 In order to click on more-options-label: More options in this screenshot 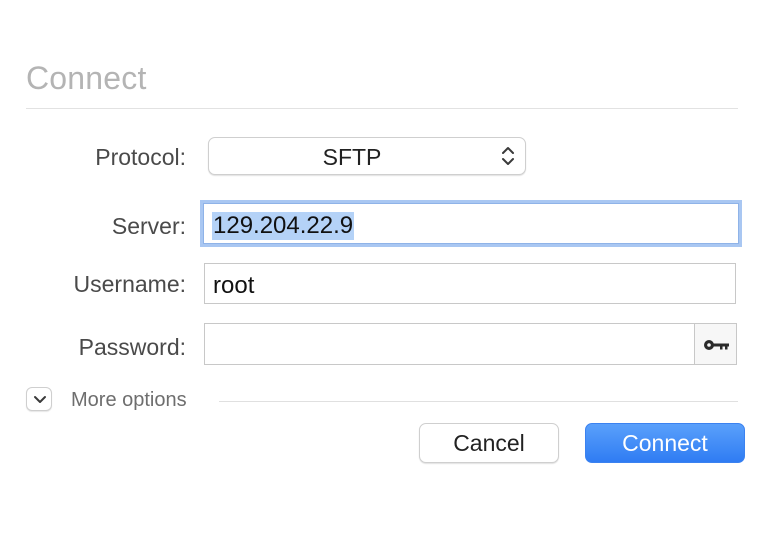, I will do `click(129, 400)`.